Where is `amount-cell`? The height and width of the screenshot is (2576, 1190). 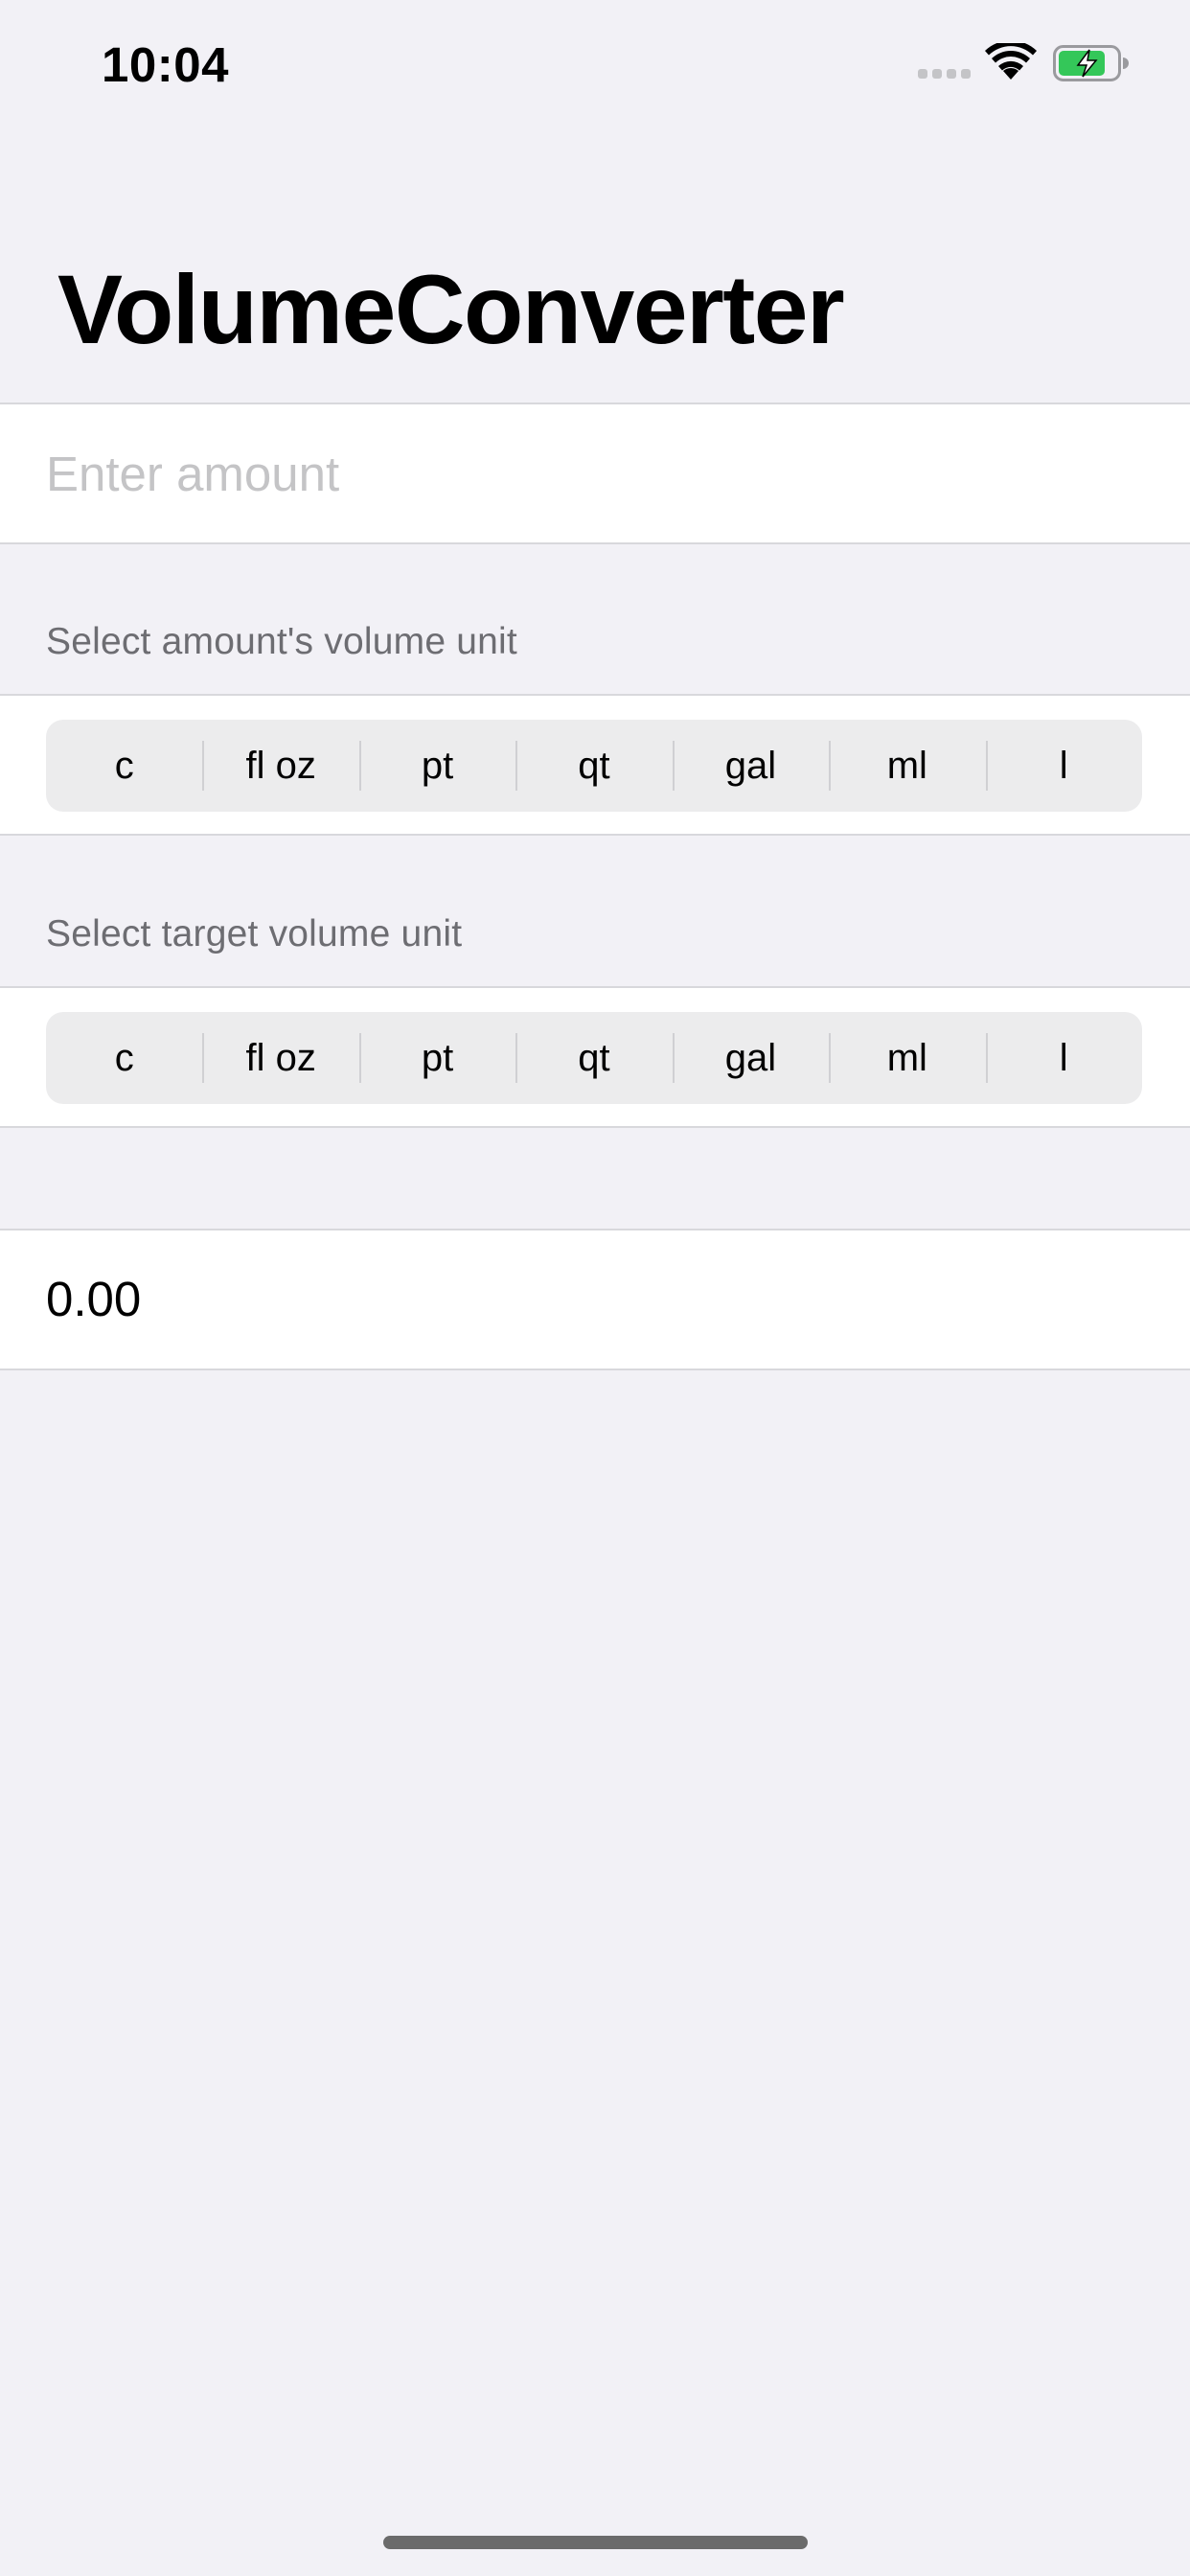
amount-cell is located at coordinates (595, 473).